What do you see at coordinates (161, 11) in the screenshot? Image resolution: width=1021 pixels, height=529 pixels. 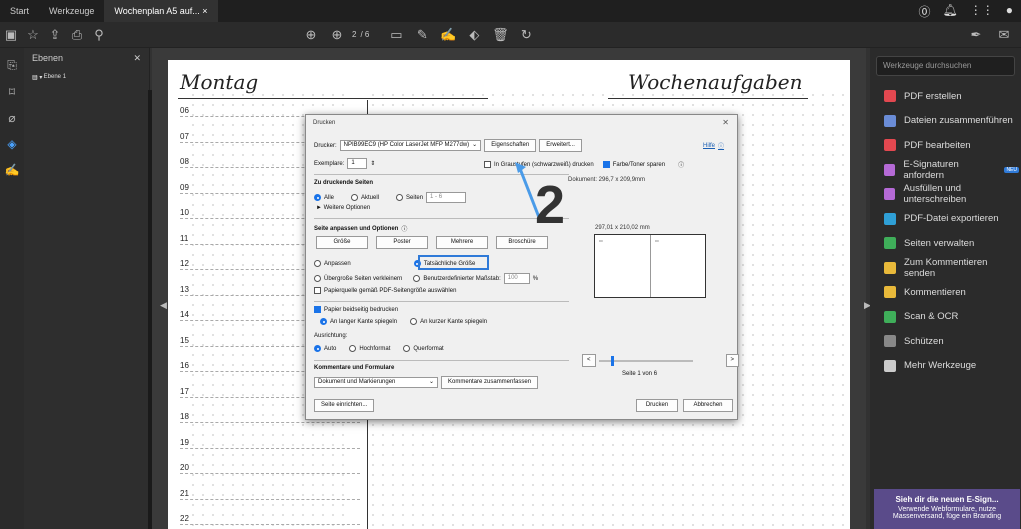 I see `tab-document: Wochenplan A5 auf... ×` at bounding box center [161, 11].